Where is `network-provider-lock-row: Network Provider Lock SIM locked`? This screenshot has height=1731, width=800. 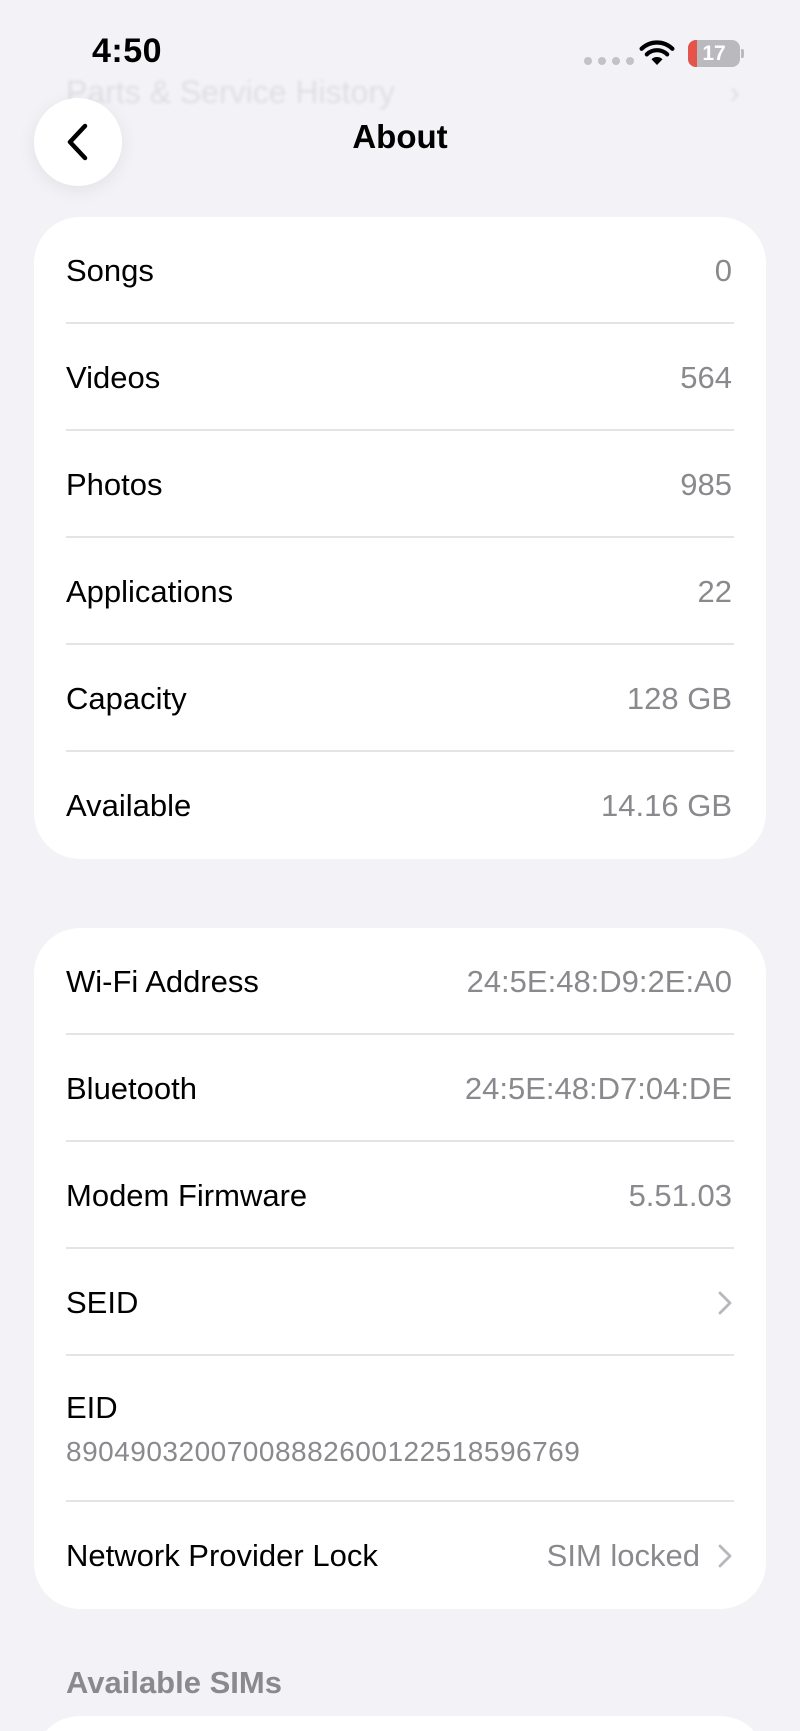 network-provider-lock-row: Network Provider Lock SIM locked is located at coordinates (400, 1555).